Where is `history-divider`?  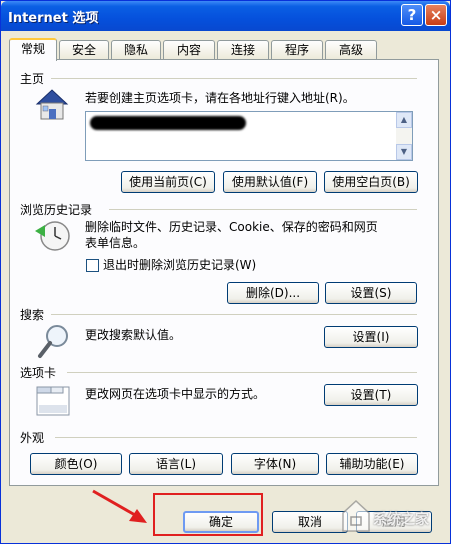 history-divider is located at coordinates (263, 209).